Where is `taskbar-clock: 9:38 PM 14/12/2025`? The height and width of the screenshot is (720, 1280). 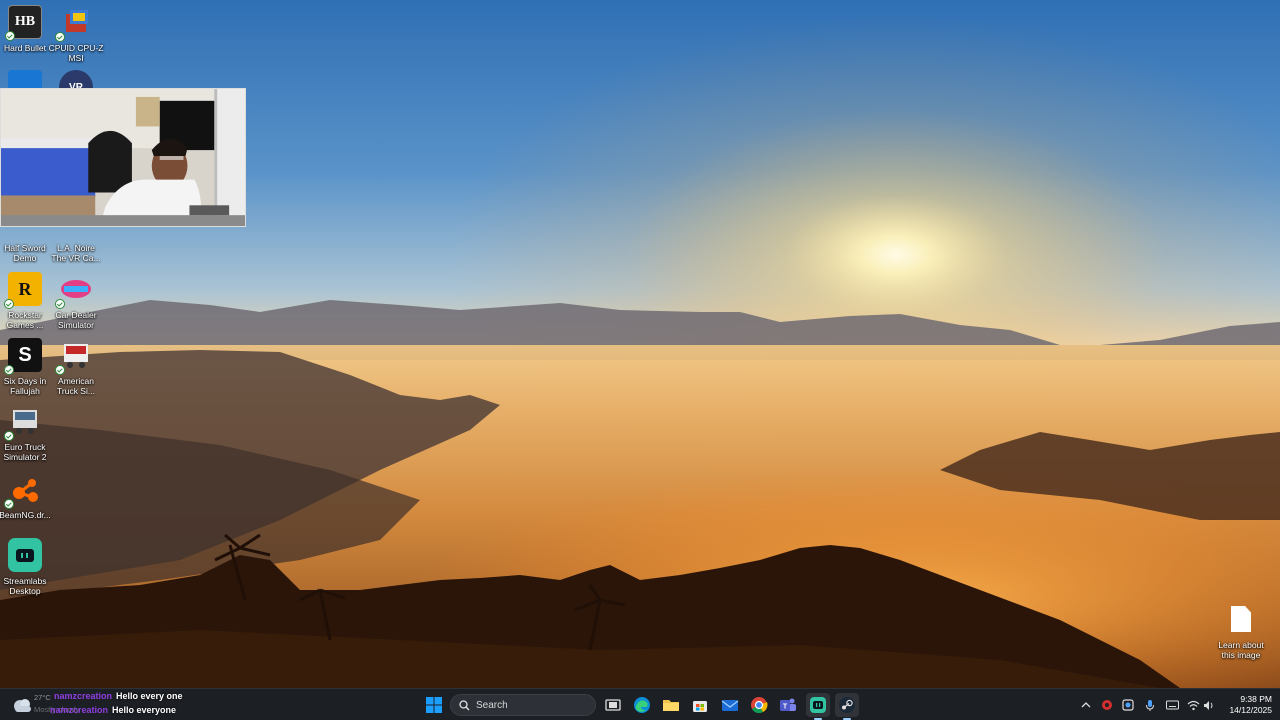 taskbar-clock: 9:38 PM 14/12/2025 is located at coordinates (1247, 705).